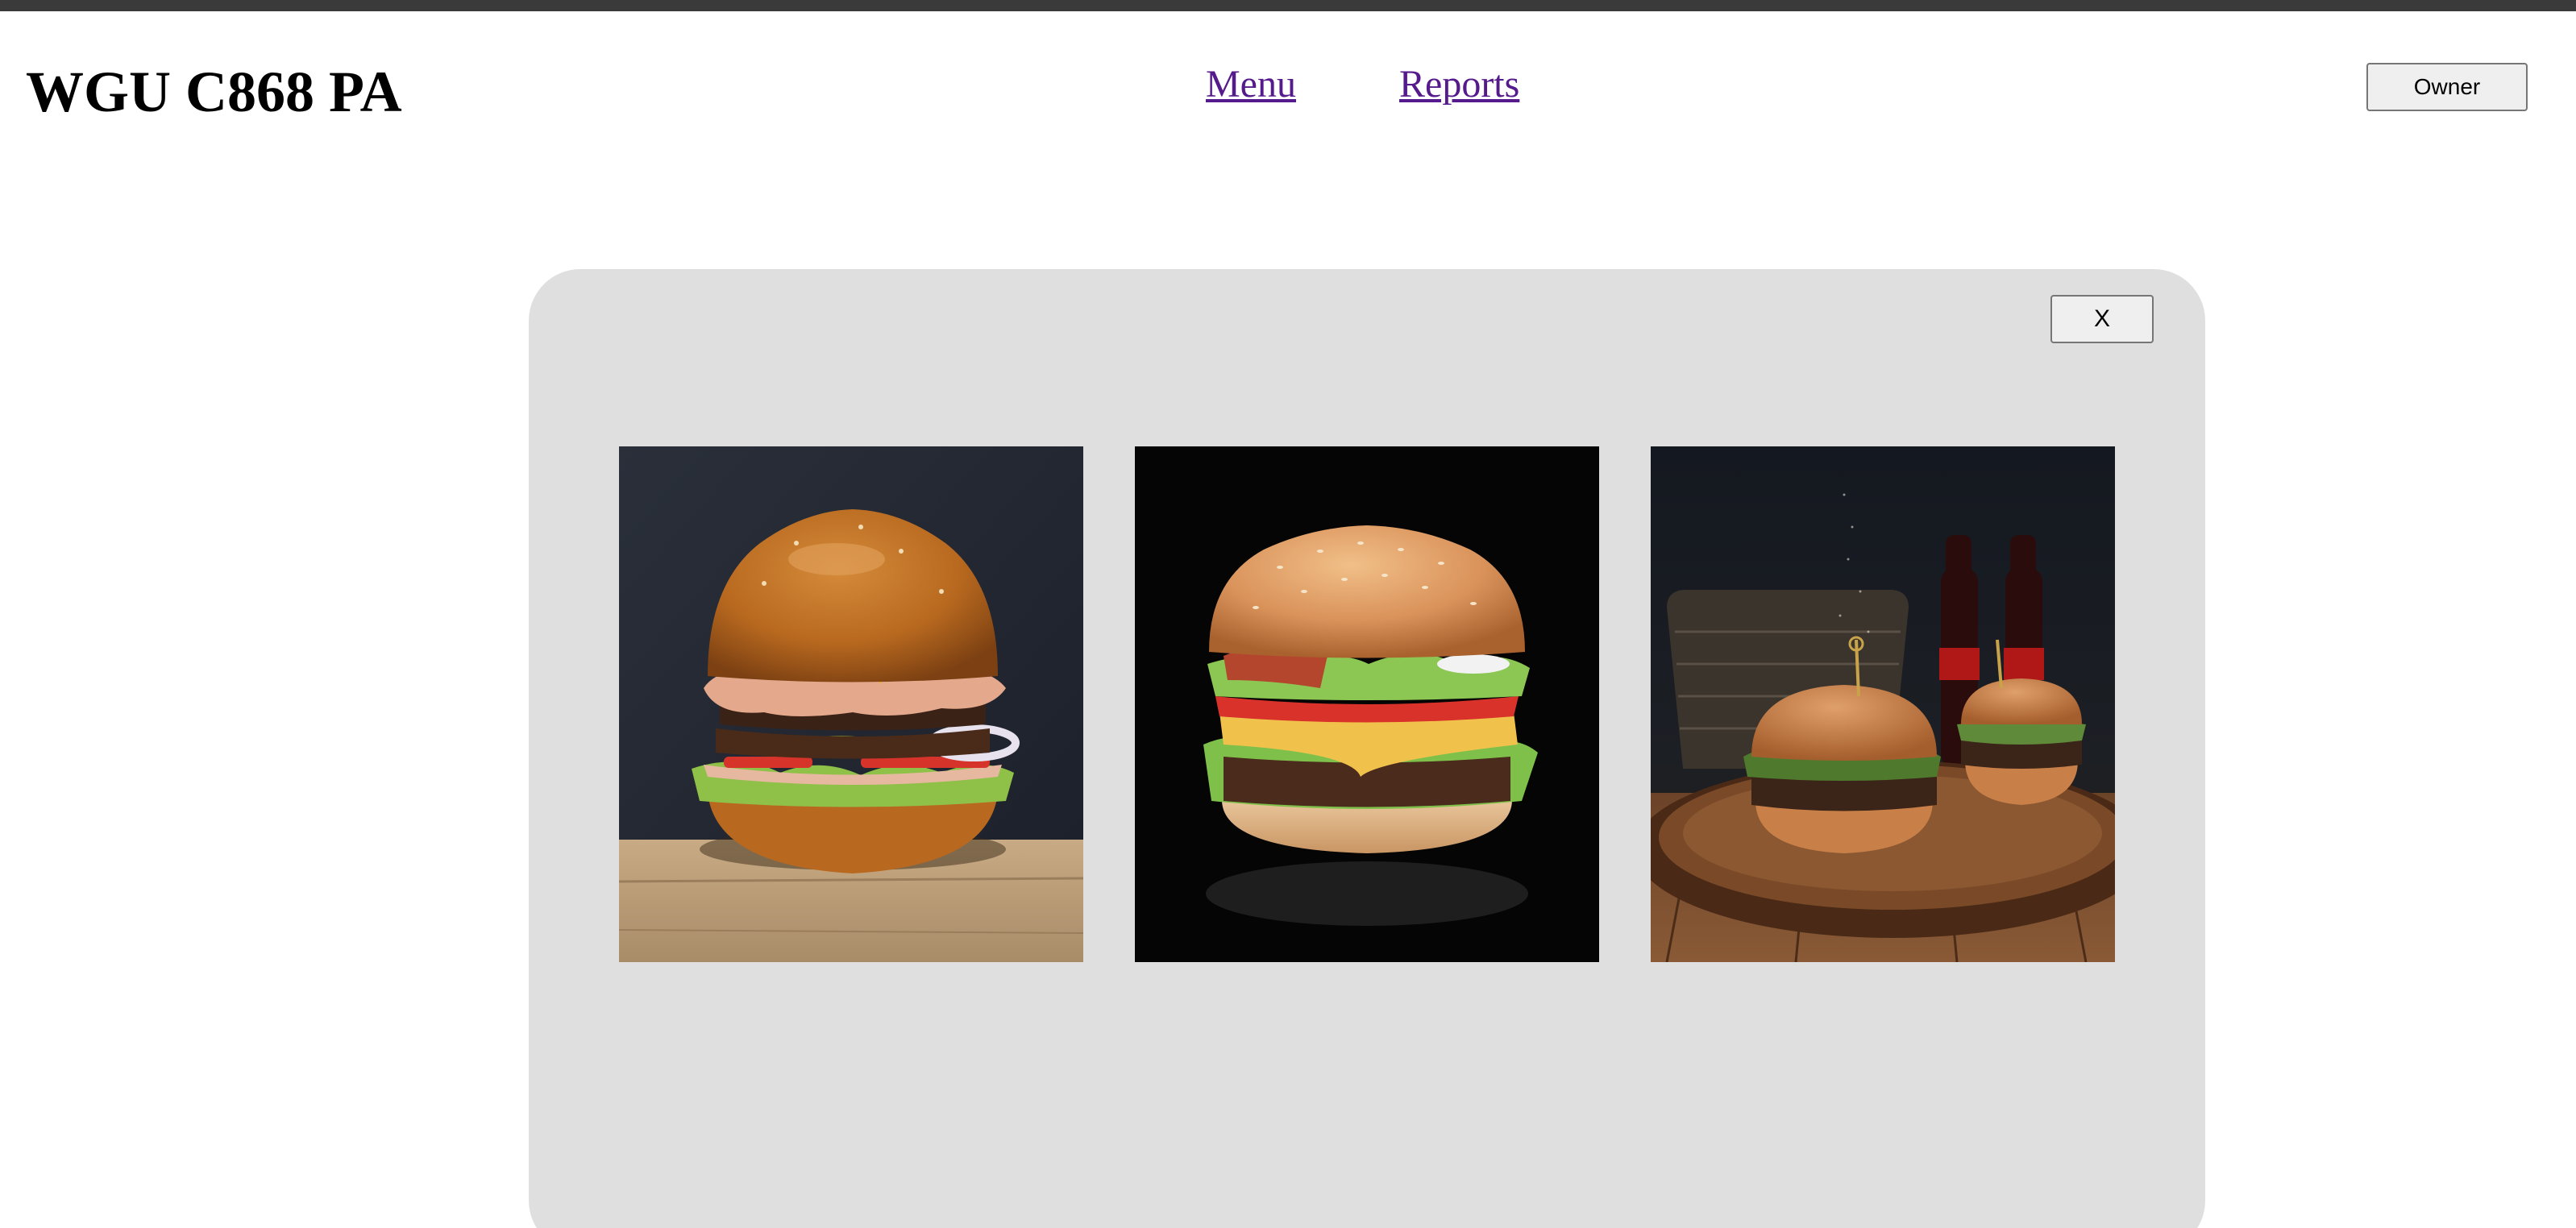 The width and height of the screenshot is (2576, 1228). What do you see at coordinates (2102, 319) in the screenshot?
I see `close-button: X` at bounding box center [2102, 319].